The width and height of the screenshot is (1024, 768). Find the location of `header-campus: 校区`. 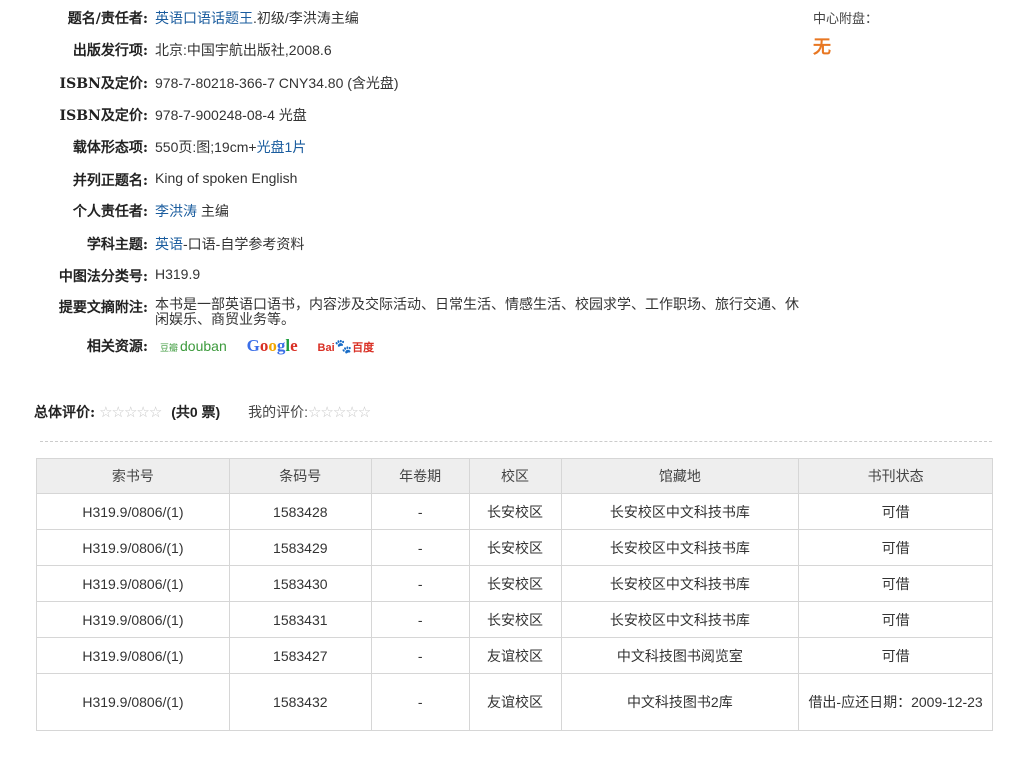

header-campus: 校区 is located at coordinates (515, 476).